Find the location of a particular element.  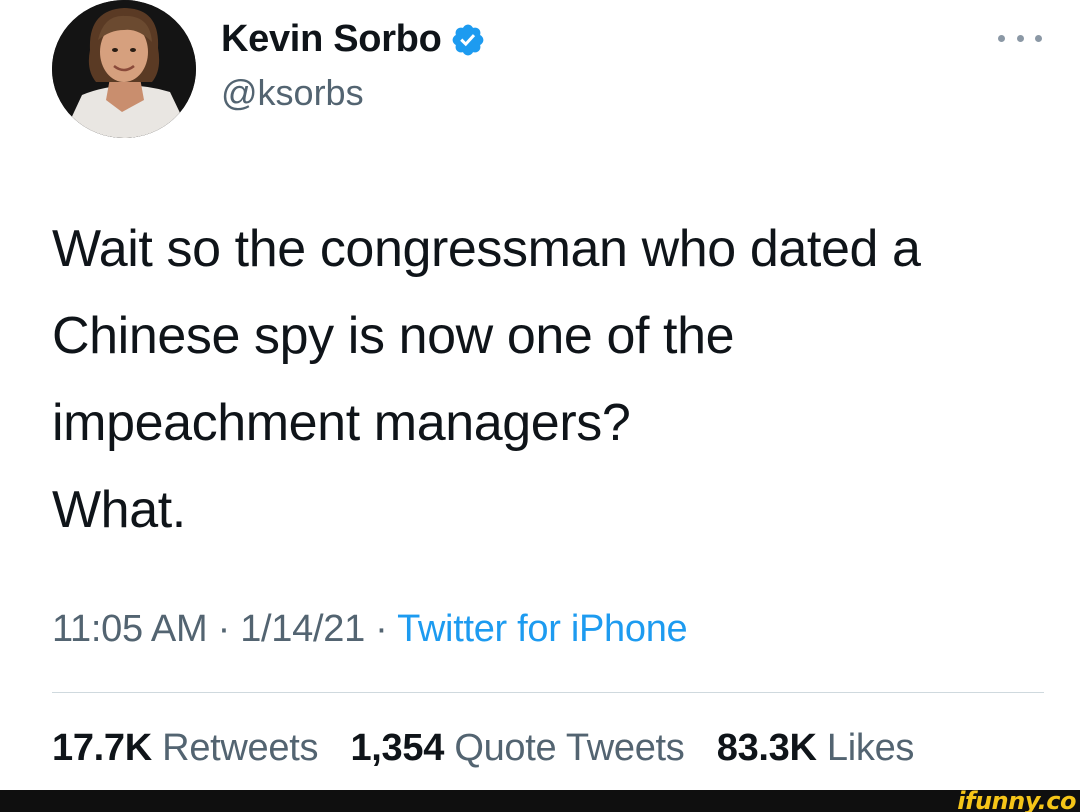

quote-tweets-stat: 1,354 Quote Tweets is located at coordinates (517, 748).